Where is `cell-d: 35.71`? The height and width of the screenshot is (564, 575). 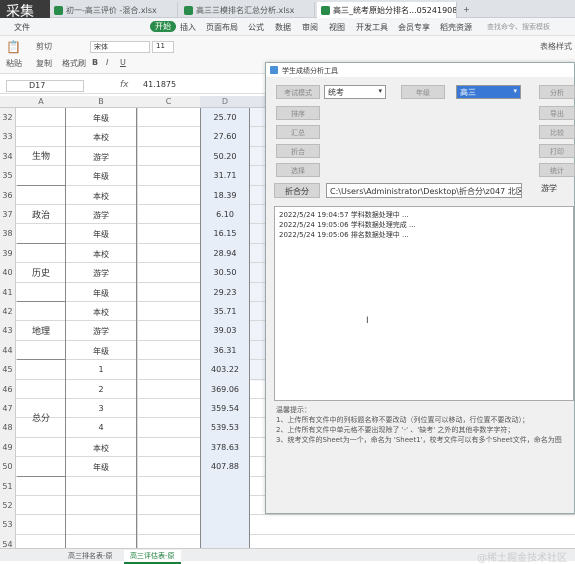 cell-d: 35.71 is located at coordinates (225, 312).